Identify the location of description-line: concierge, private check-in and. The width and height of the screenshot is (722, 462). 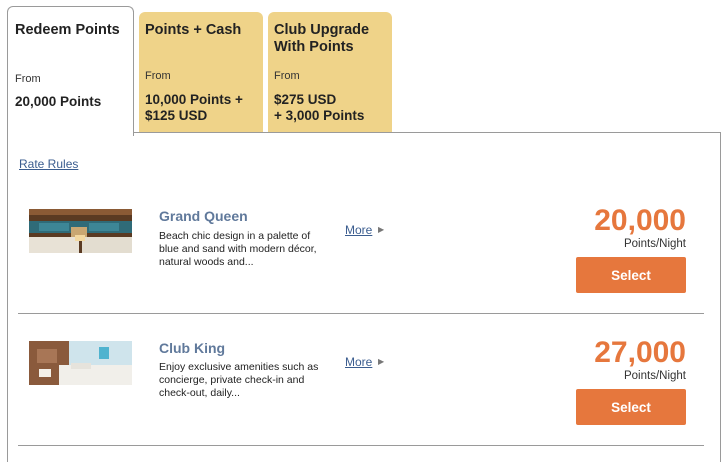
(232, 380).